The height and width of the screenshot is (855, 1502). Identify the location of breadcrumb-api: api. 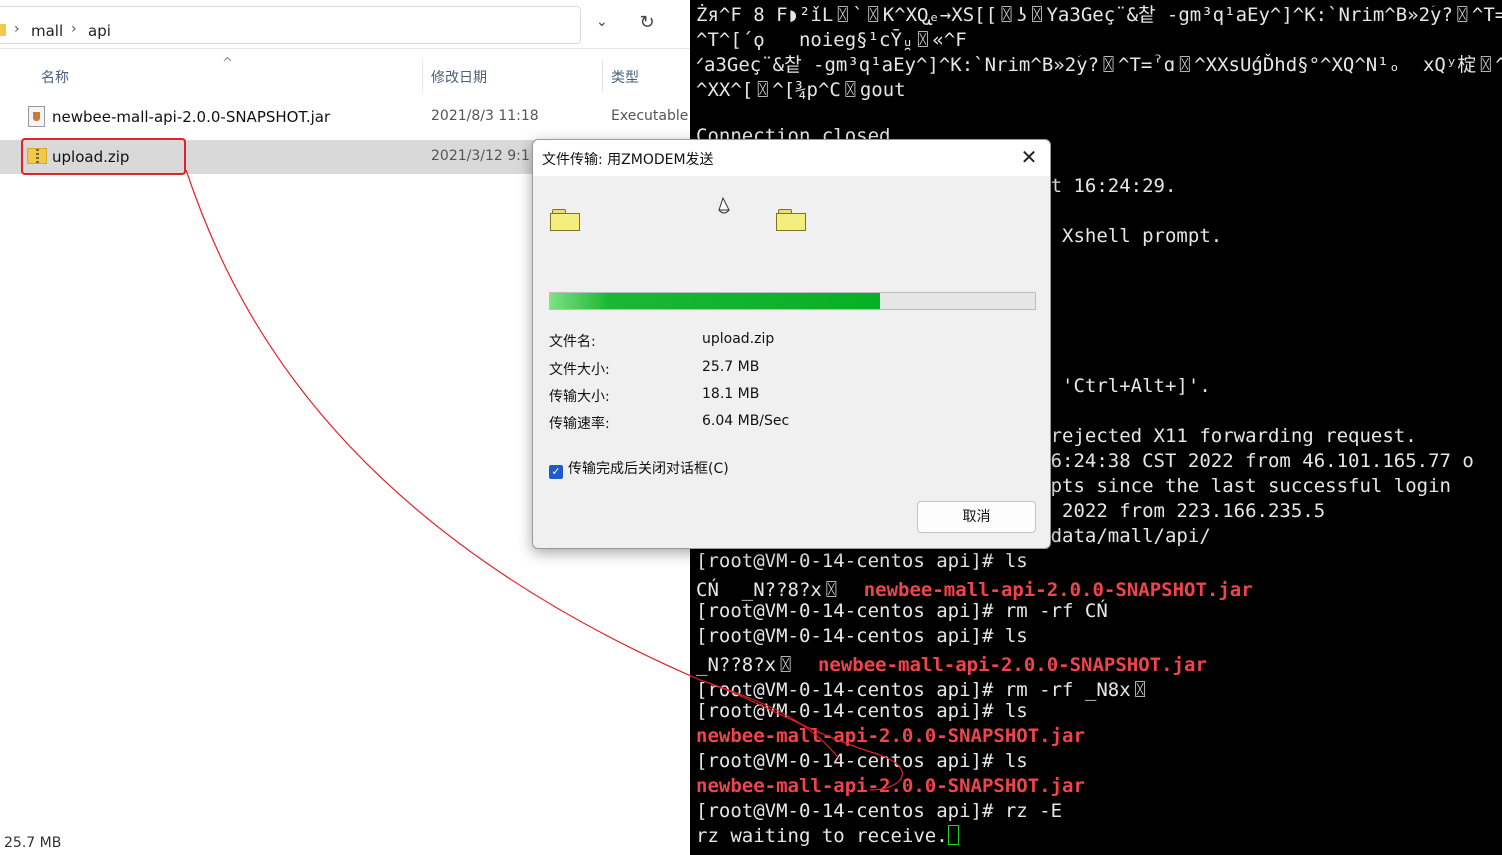
(99, 31).